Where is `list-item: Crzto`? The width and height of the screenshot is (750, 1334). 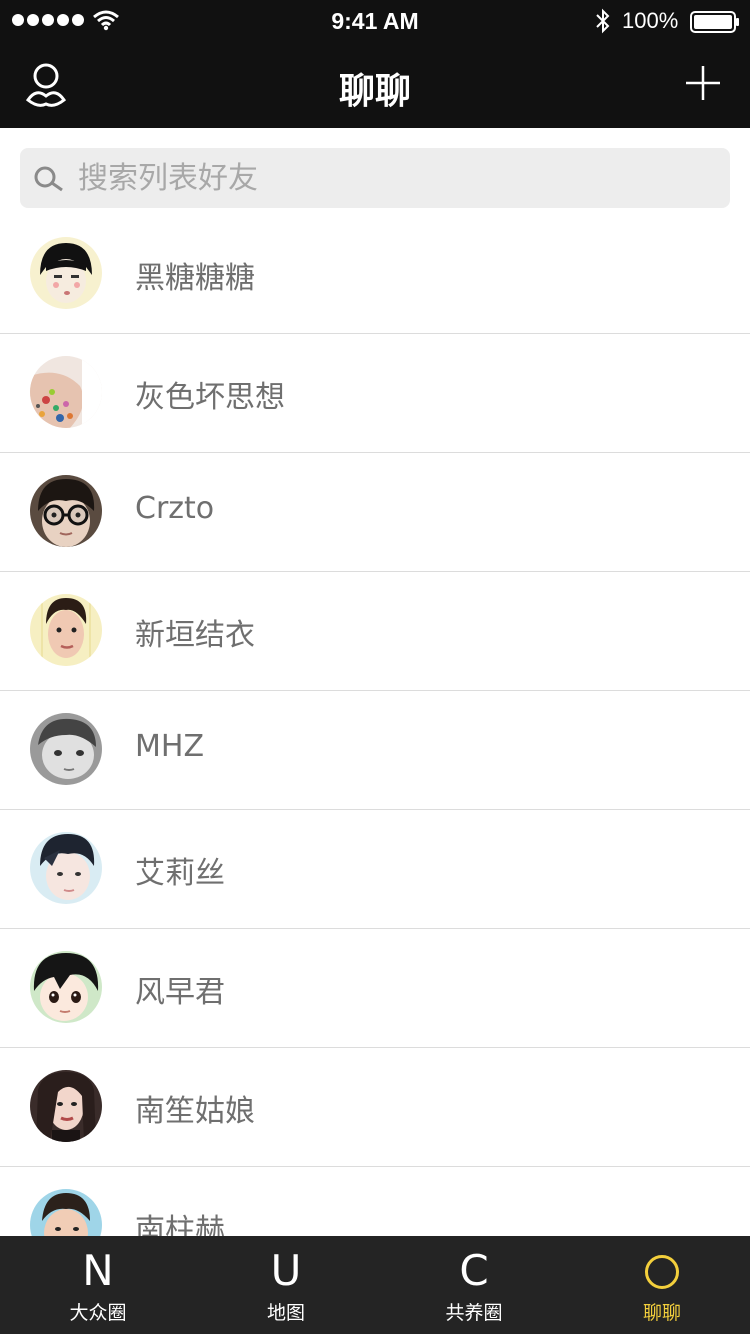
list-item: Crzto is located at coordinates (375, 512).